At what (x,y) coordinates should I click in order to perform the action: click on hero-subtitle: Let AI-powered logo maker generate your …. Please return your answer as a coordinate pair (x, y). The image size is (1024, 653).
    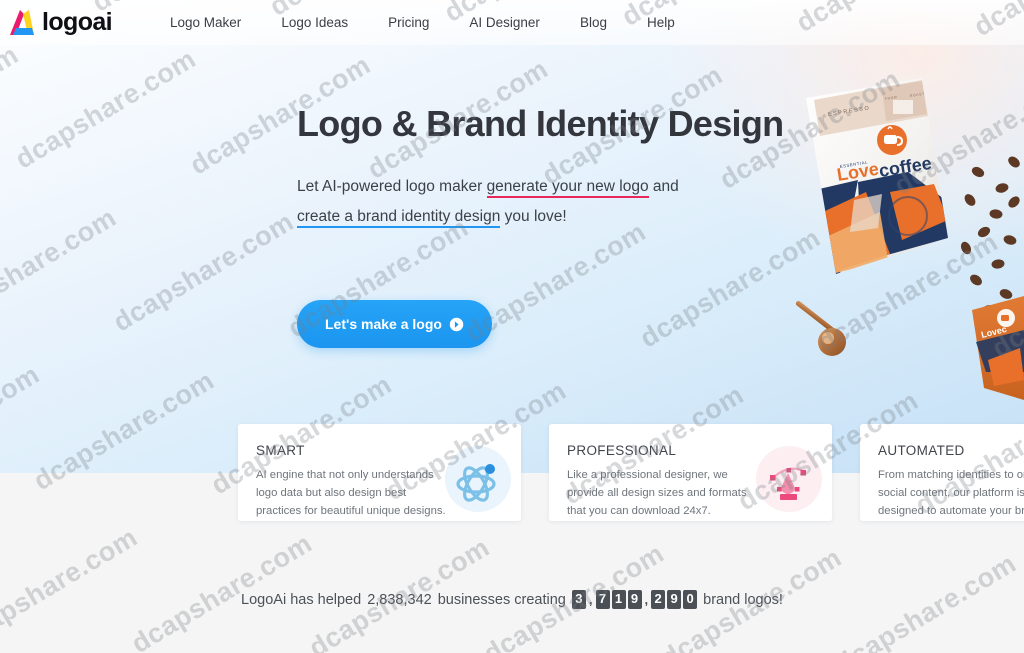
    Looking at the image, I should click on (499, 202).